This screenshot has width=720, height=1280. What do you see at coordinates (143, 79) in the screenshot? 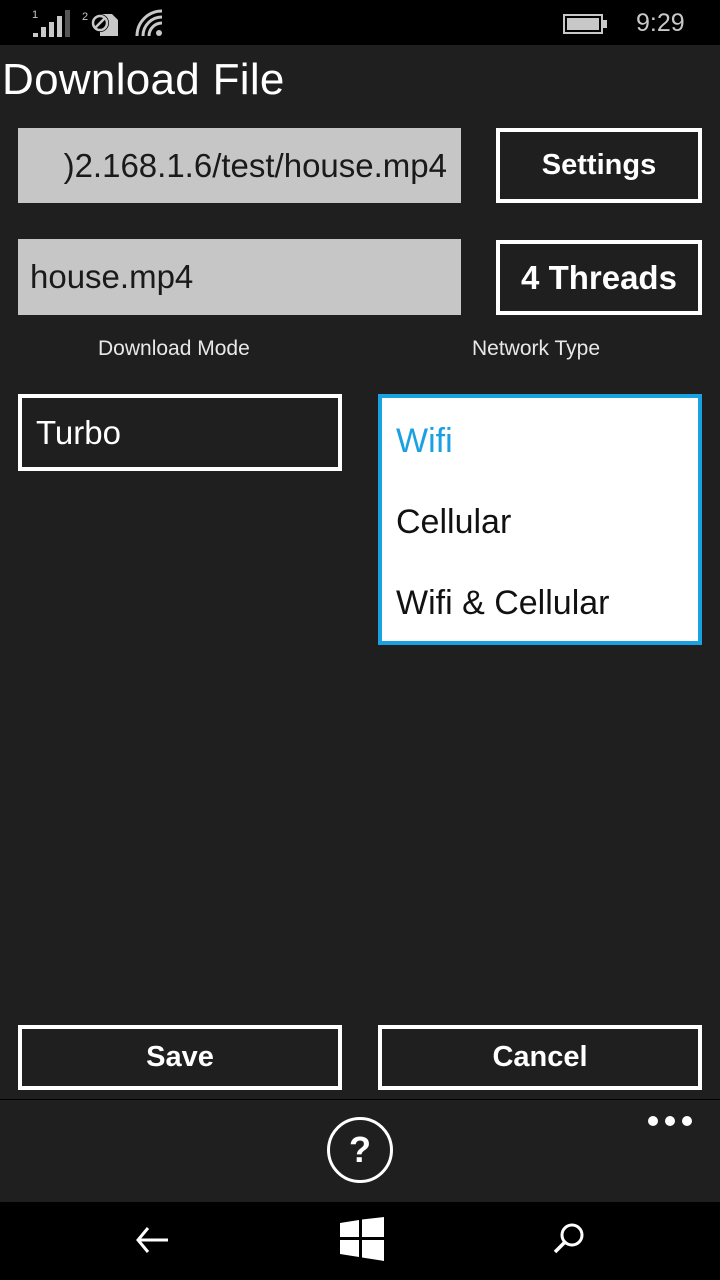
I see `page-title: Download File` at bounding box center [143, 79].